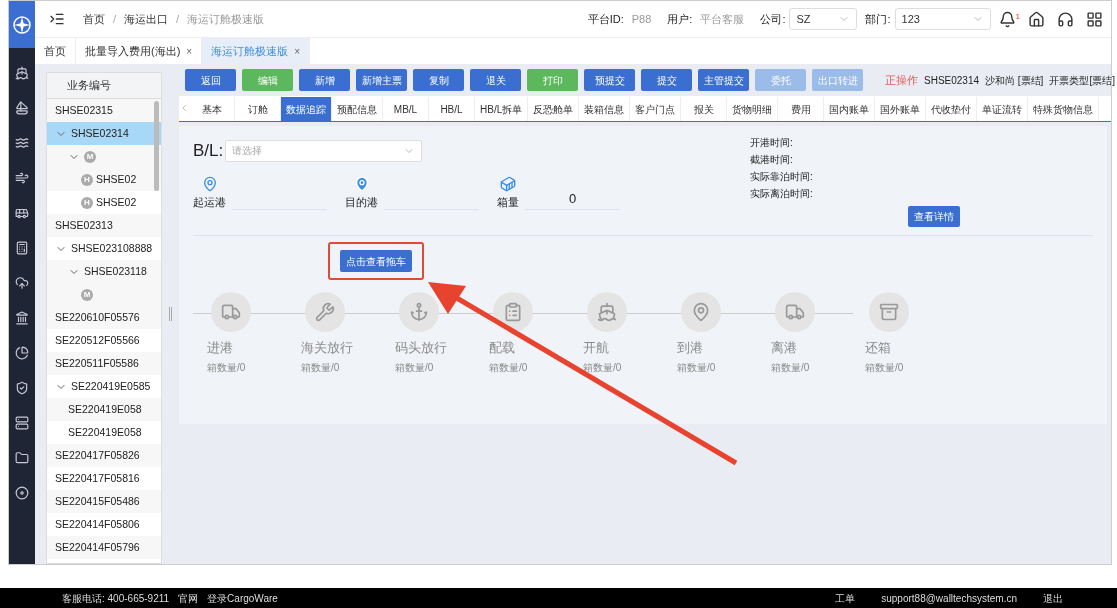  Describe the element at coordinates (22, 283) in the screenshot. I see `cloud-upload-icon` at that location.